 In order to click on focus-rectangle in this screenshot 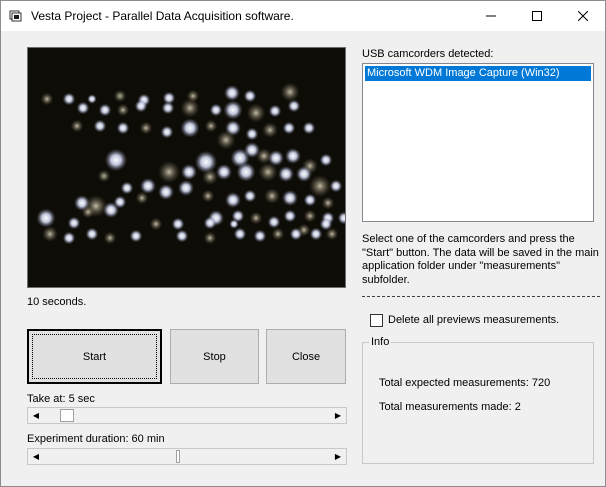, I will do `click(94, 356)`.